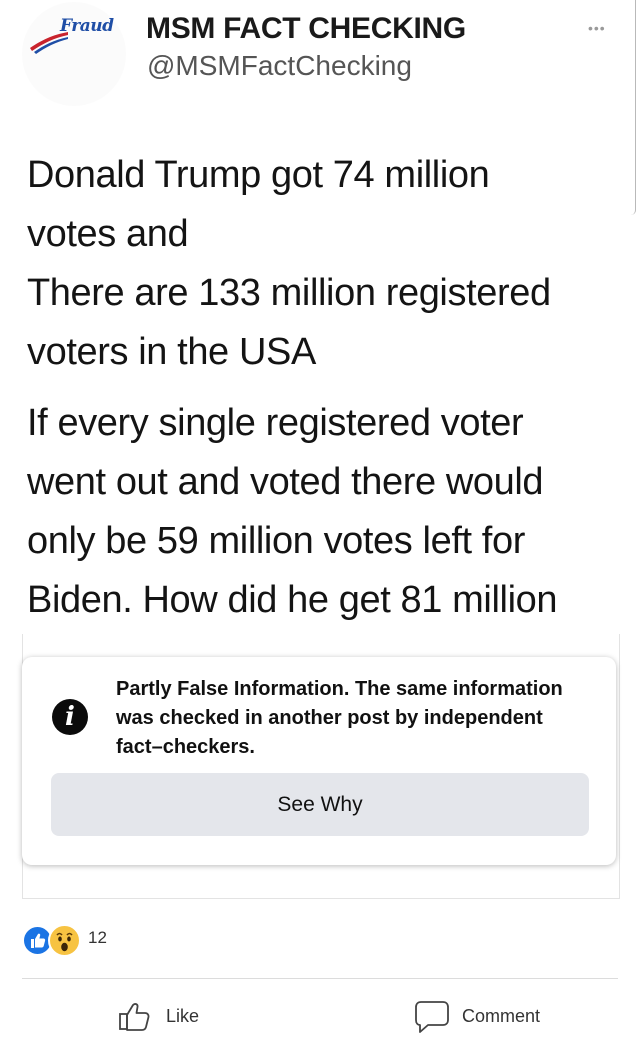 The height and width of the screenshot is (1039, 640). Describe the element at coordinates (320, 804) in the screenshot. I see `see-why-button: See Why` at that location.